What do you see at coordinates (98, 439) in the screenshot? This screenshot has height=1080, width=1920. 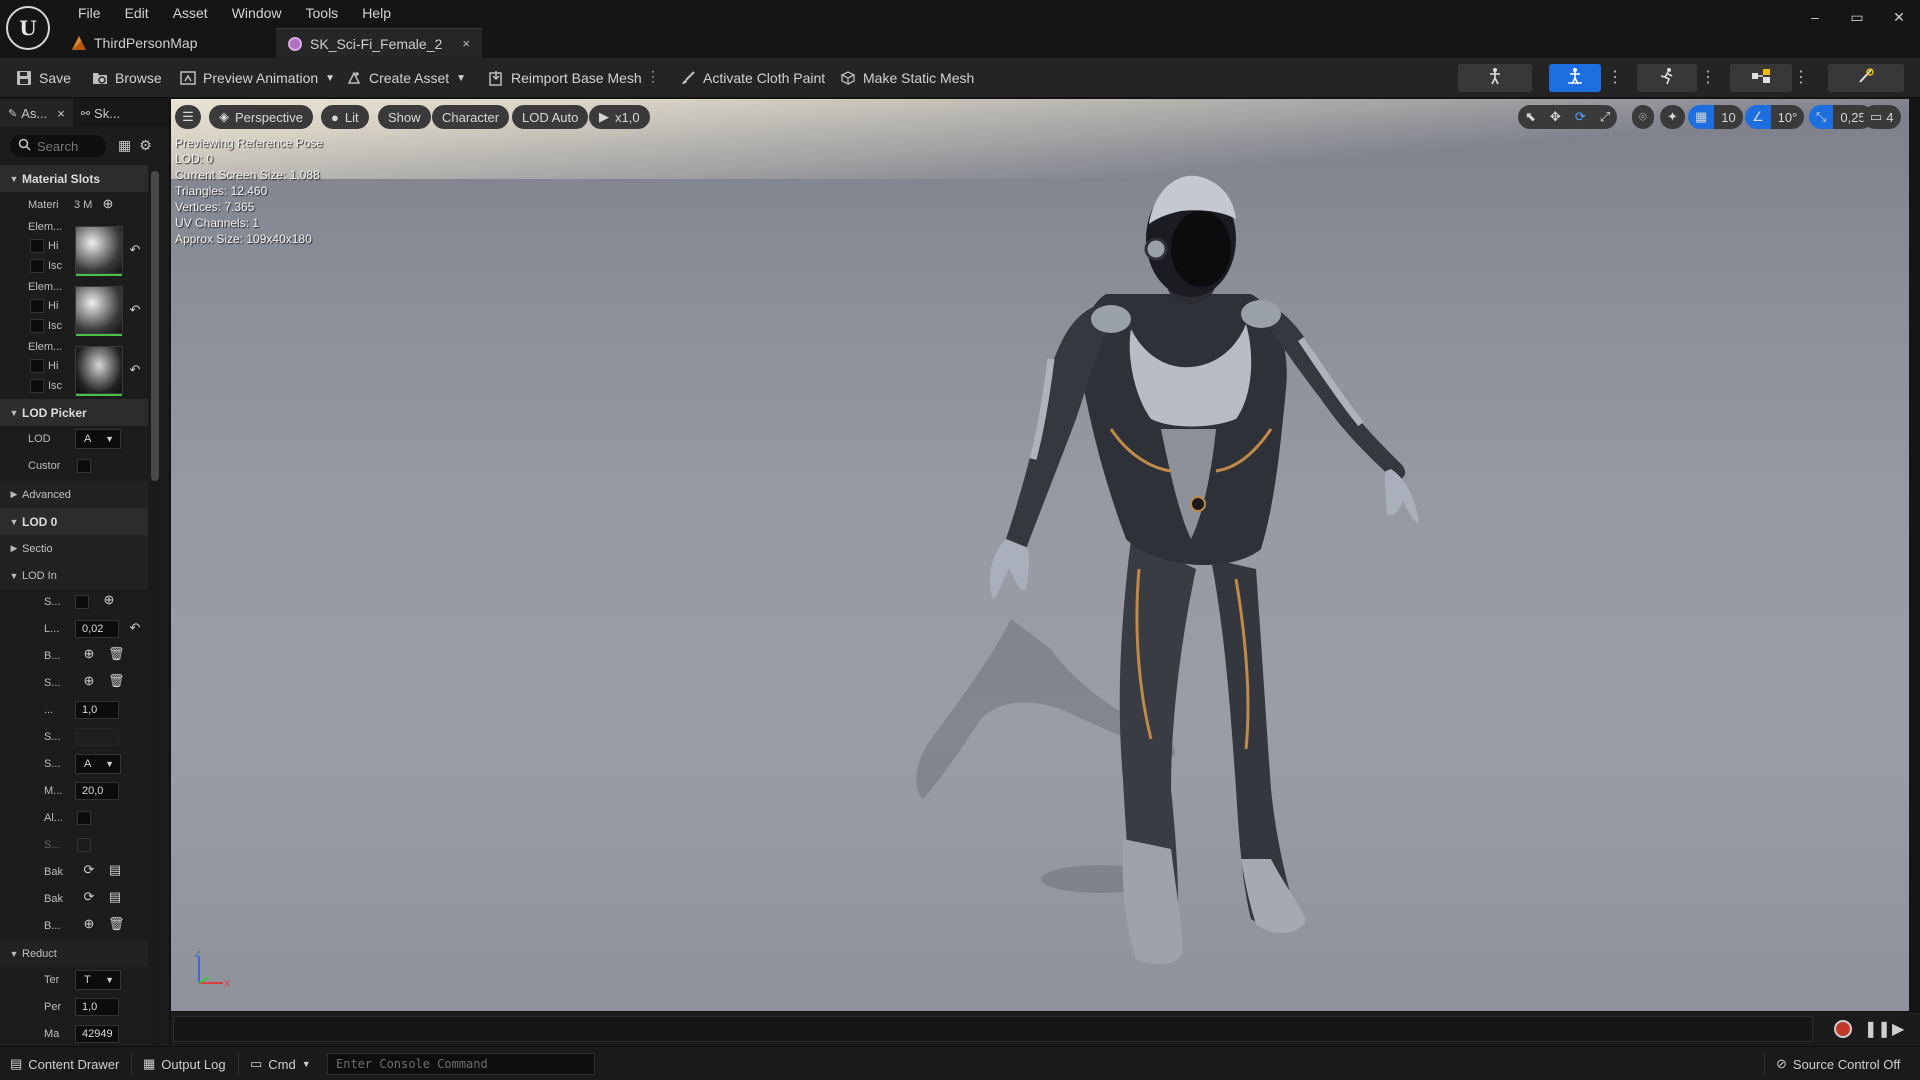 I see `lod-dropdown: A ▼` at bounding box center [98, 439].